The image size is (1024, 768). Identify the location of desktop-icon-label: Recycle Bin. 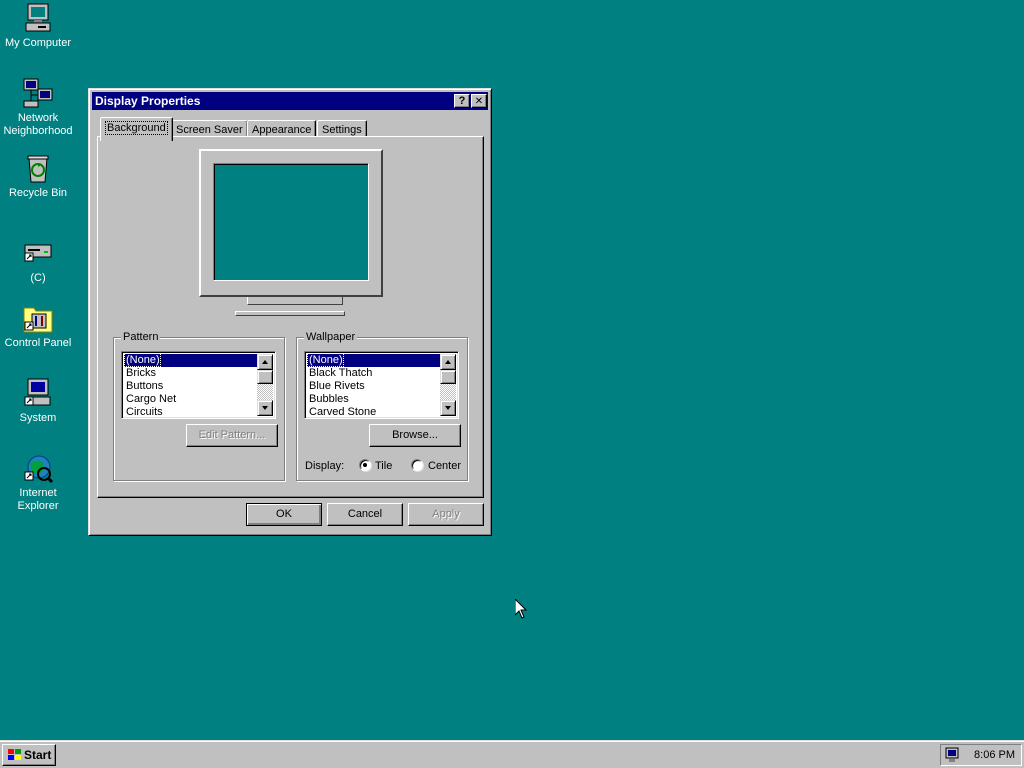
(38, 193).